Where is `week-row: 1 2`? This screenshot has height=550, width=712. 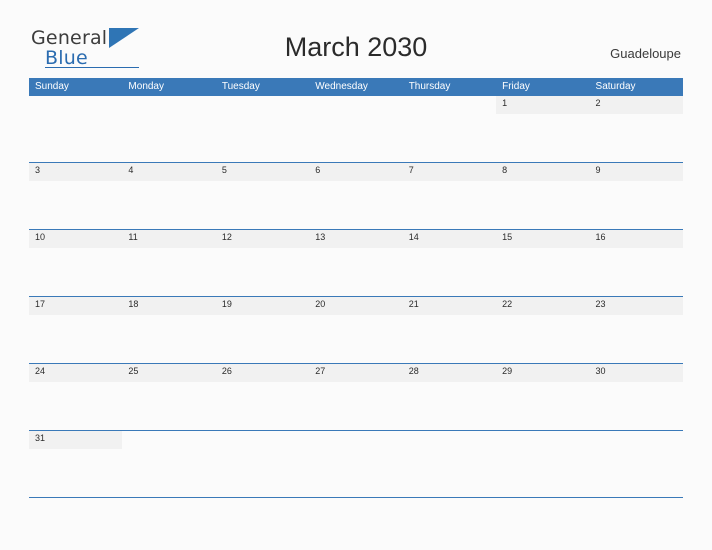 week-row: 1 2 is located at coordinates (356, 129).